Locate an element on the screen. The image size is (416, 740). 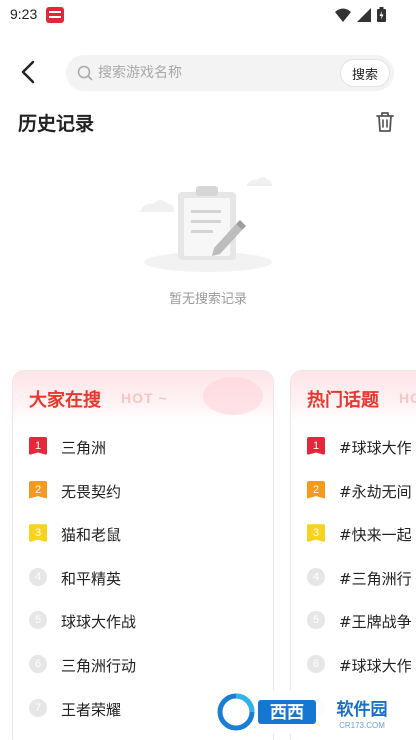
hot-topics-title: 热门话题 is located at coordinates (343, 400).